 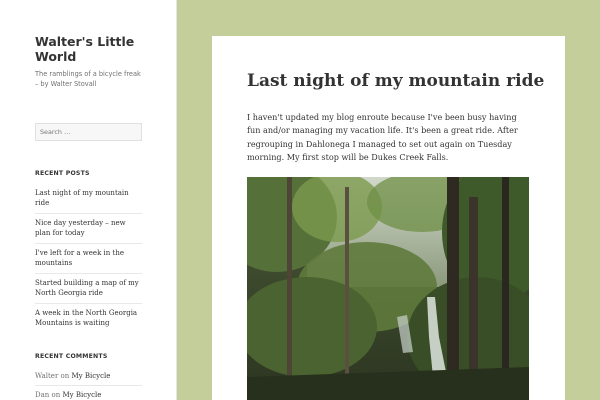 I want to click on comment-item: Walter on My Bicycle, so click(x=88, y=376).